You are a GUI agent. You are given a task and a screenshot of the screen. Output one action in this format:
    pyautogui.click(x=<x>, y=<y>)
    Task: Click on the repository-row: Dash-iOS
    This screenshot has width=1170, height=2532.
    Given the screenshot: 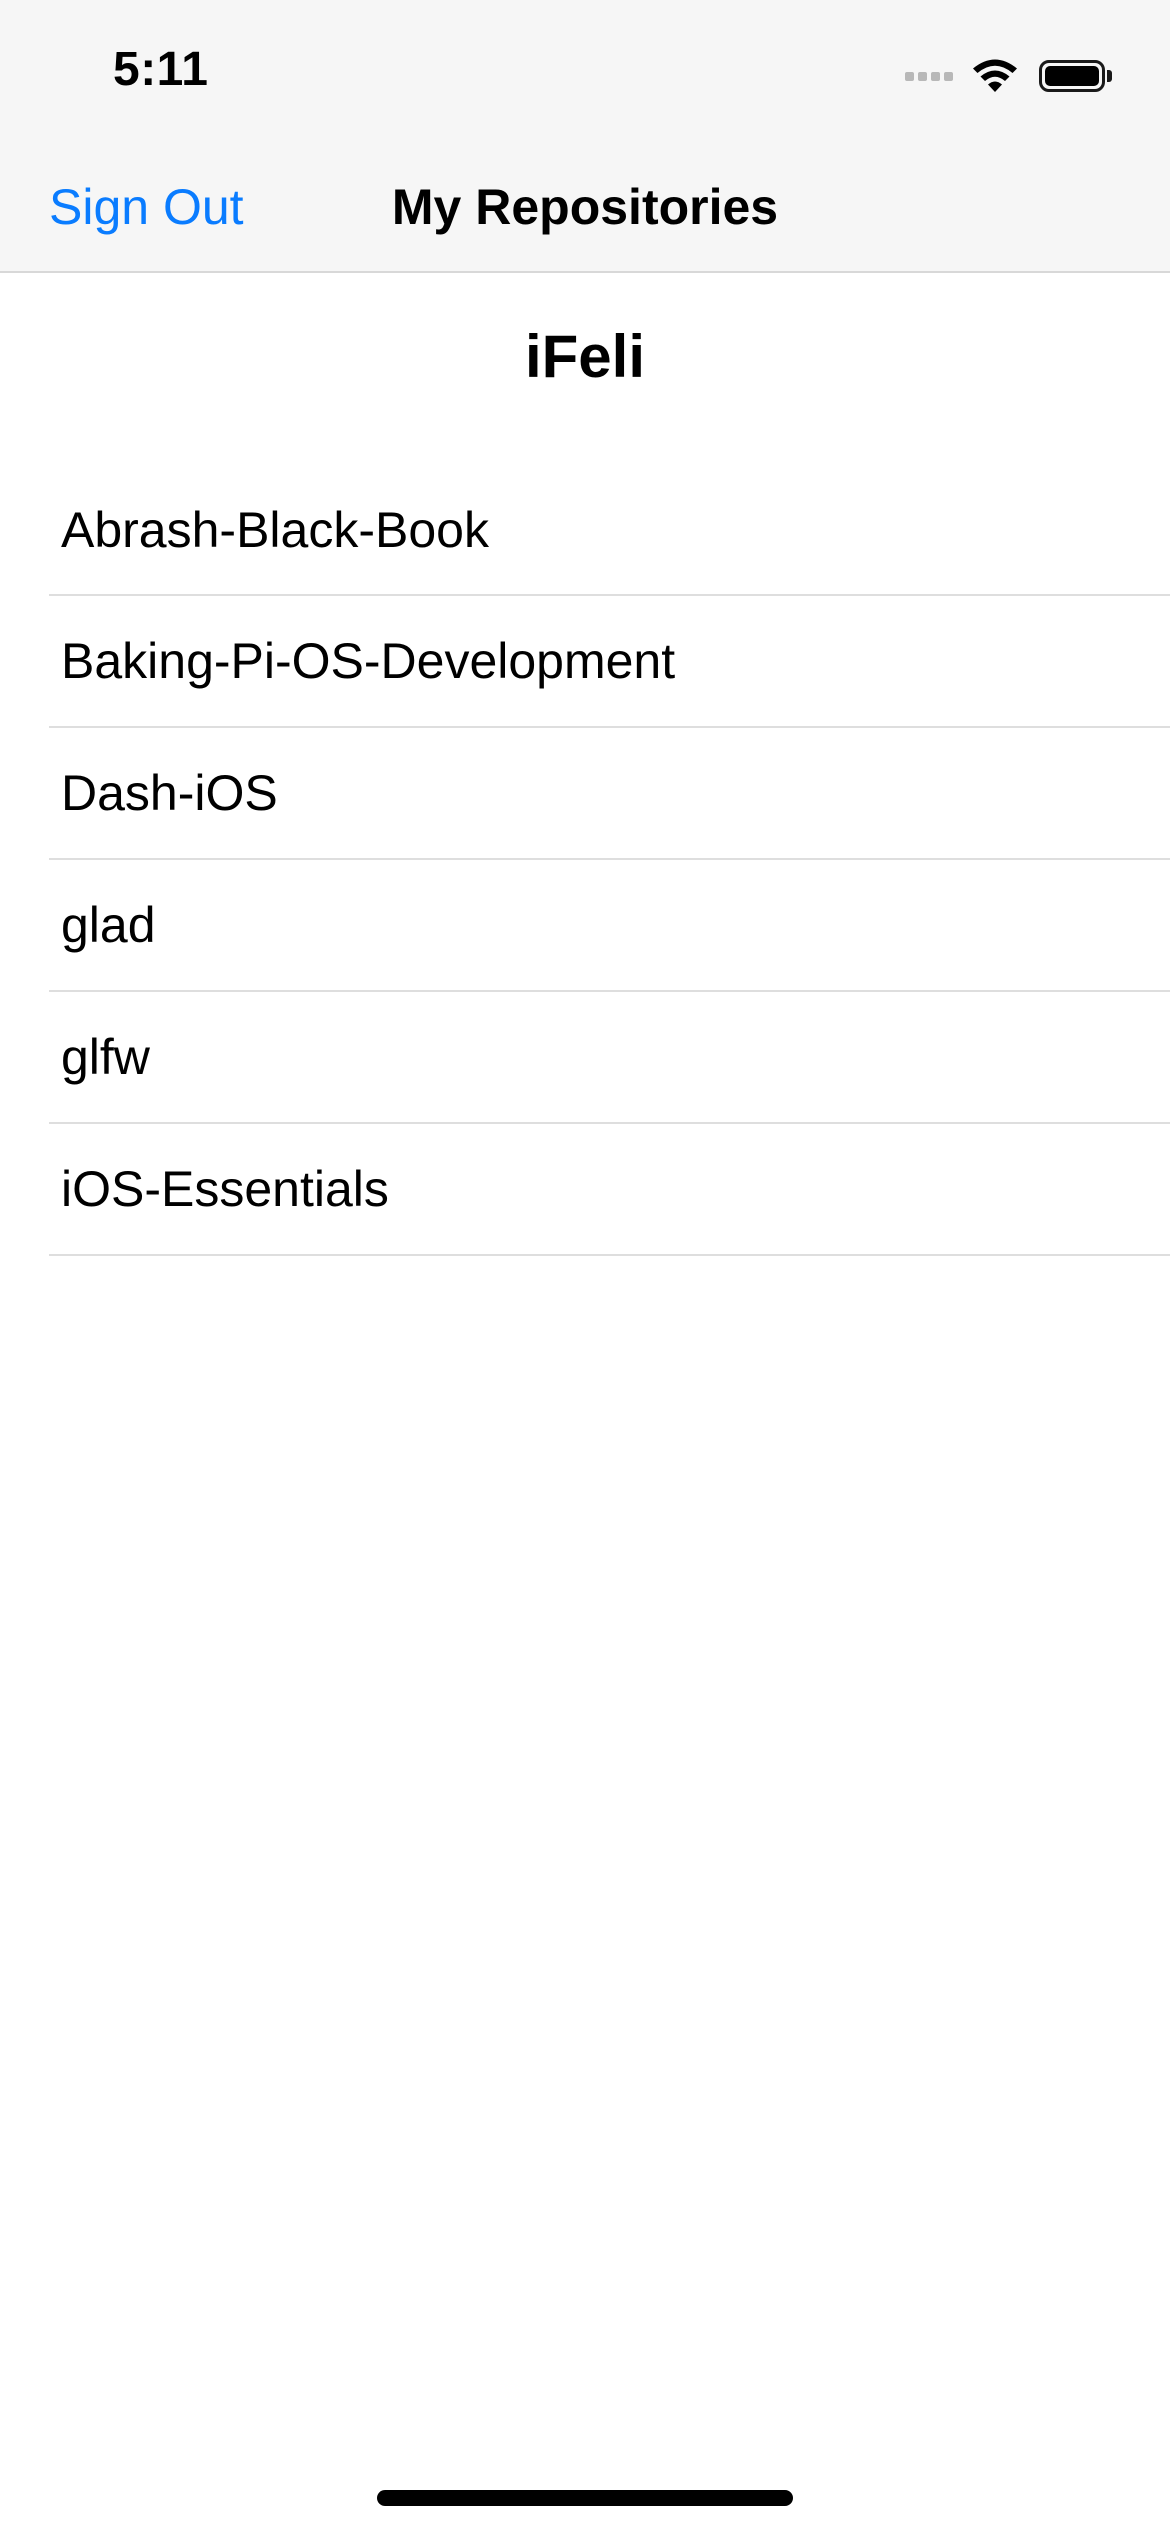 What is the action you would take?
    pyautogui.click(x=609, y=794)
    